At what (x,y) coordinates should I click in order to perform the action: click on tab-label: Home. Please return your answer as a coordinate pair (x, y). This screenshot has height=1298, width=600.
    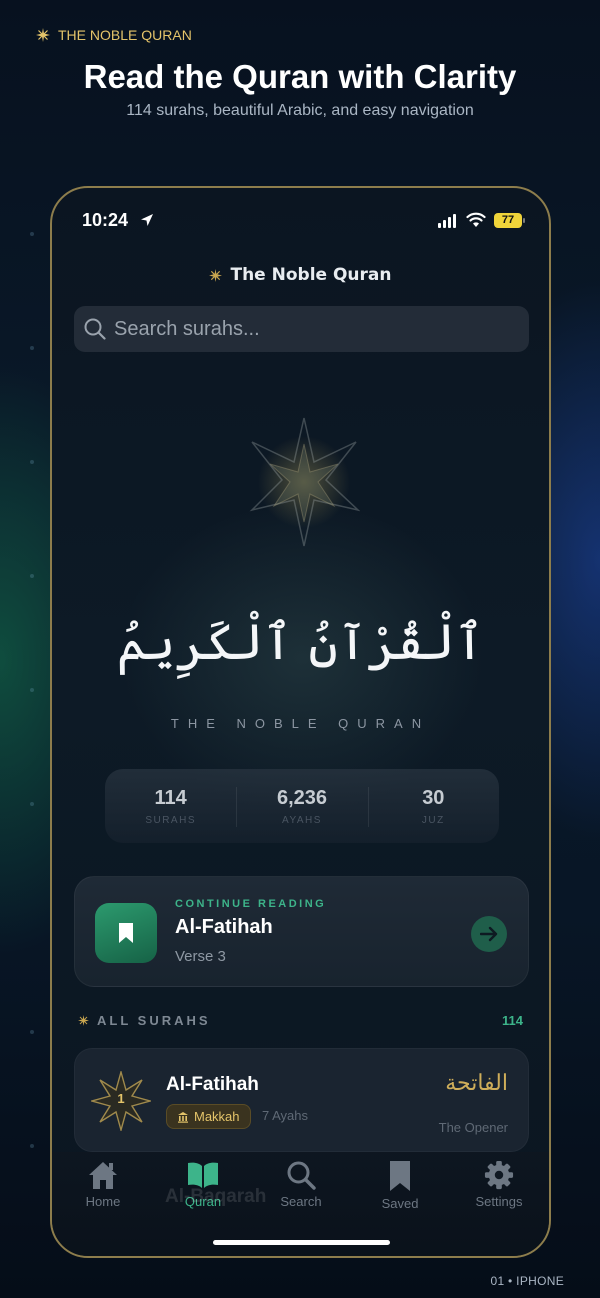
    Looking at the image, I should click on (103, 1201).